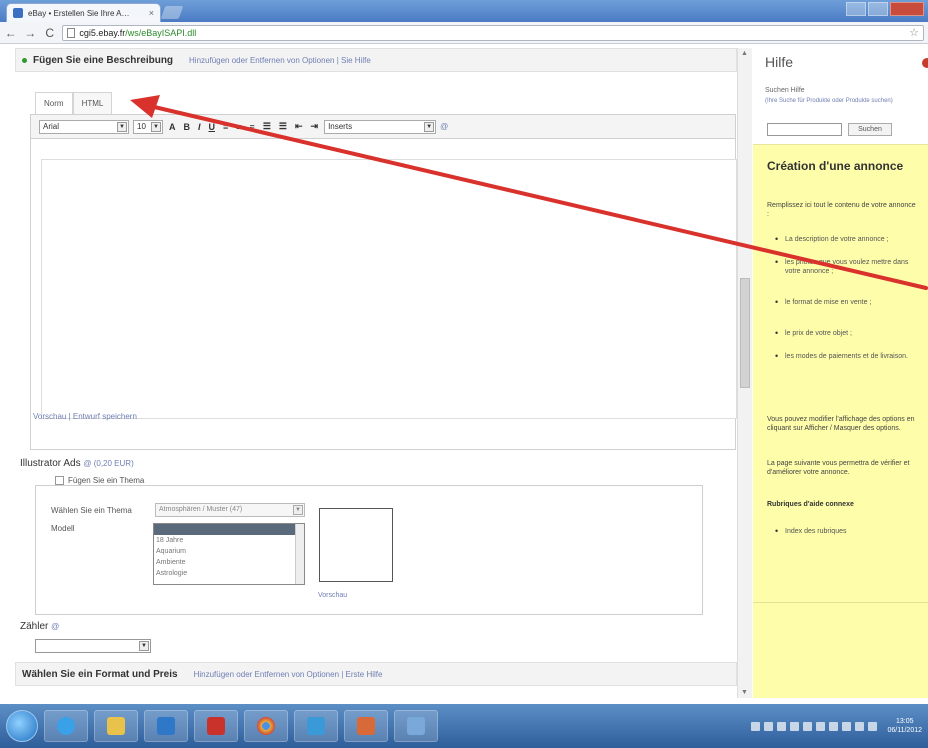  I want to click on tab-html: HTML, so click(92, 103).